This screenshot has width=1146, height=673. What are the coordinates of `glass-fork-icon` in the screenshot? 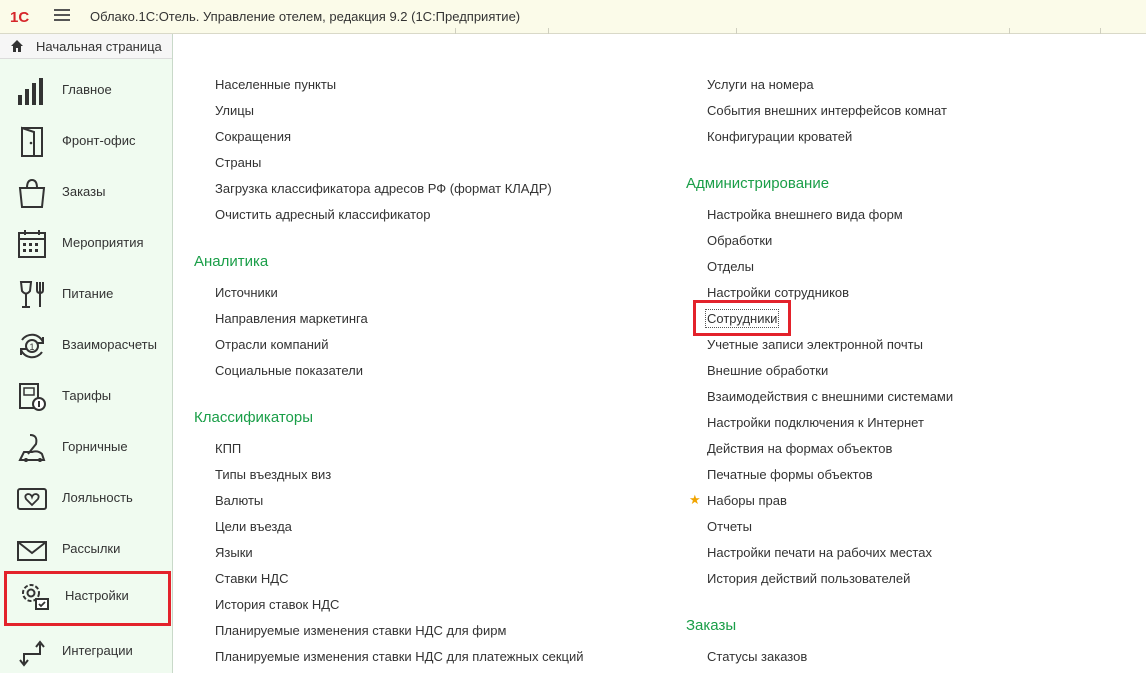 It's located at (31, 294).